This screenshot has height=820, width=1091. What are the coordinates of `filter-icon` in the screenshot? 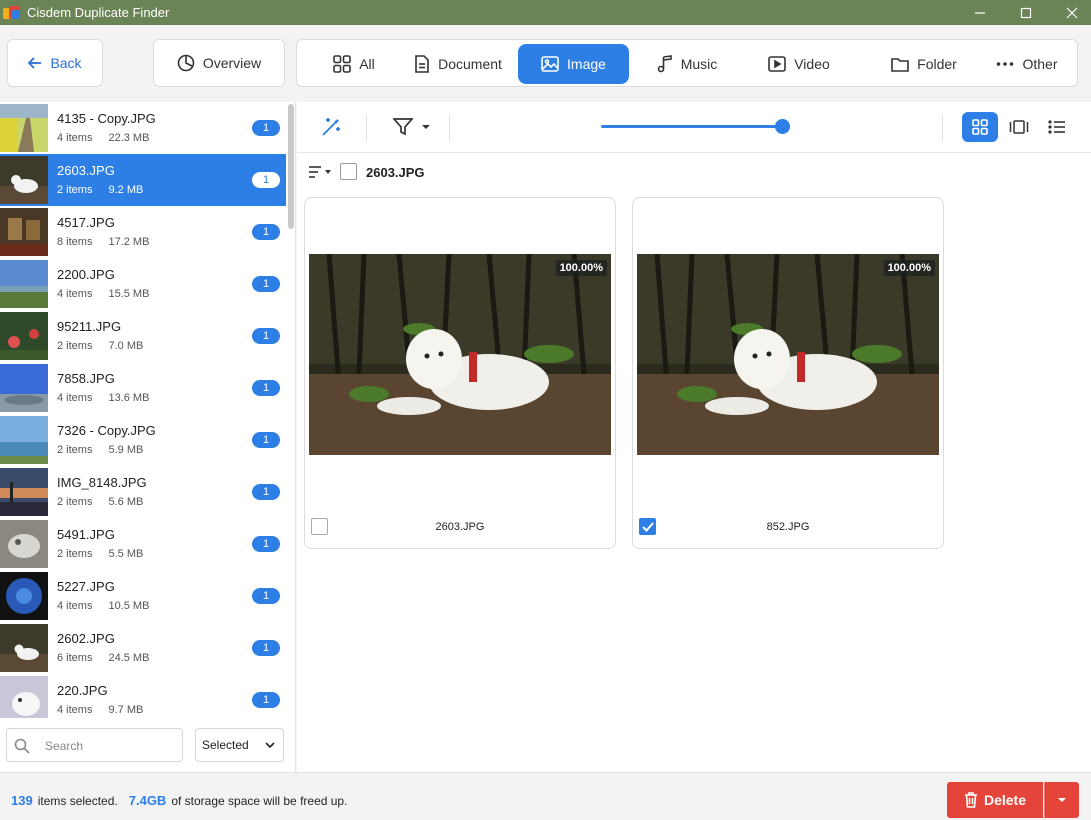 It's located at (403, 127).